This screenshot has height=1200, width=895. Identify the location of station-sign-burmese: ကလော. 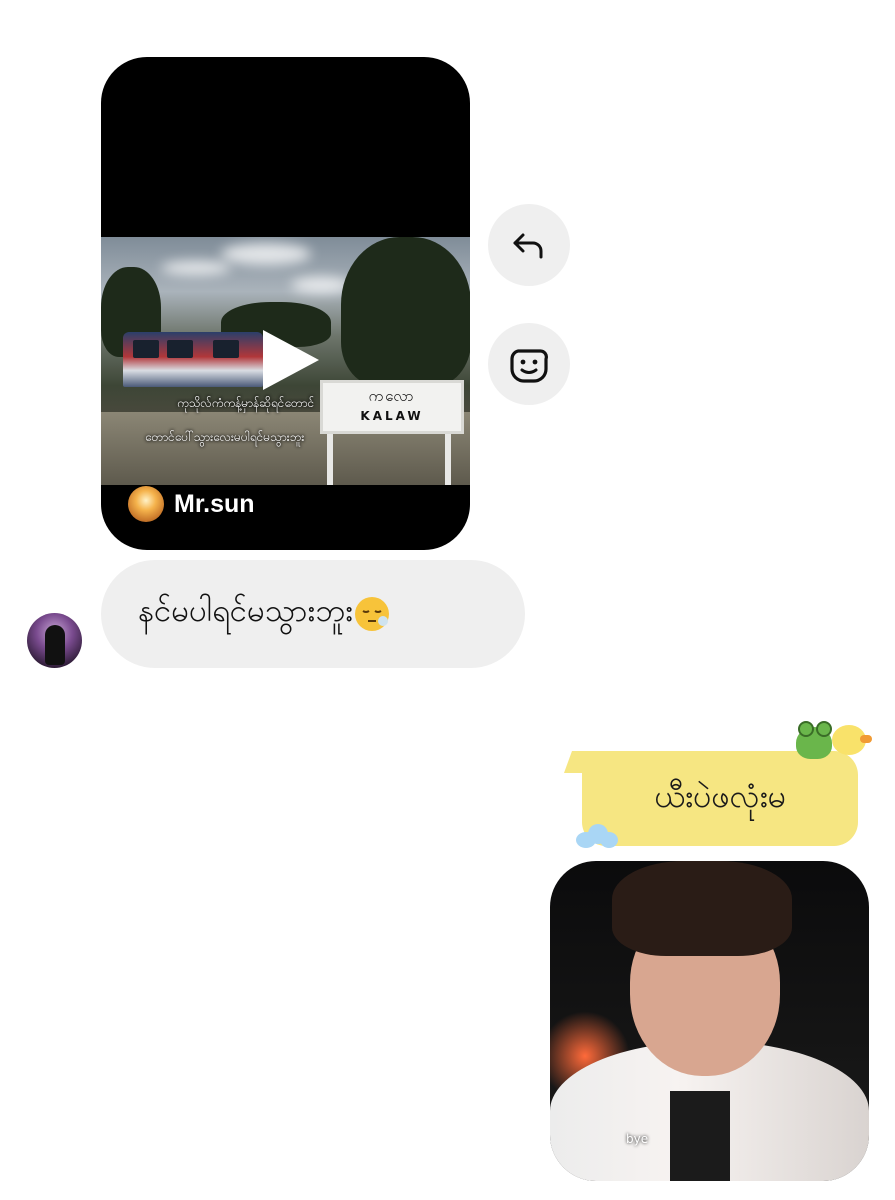
(392, 396).